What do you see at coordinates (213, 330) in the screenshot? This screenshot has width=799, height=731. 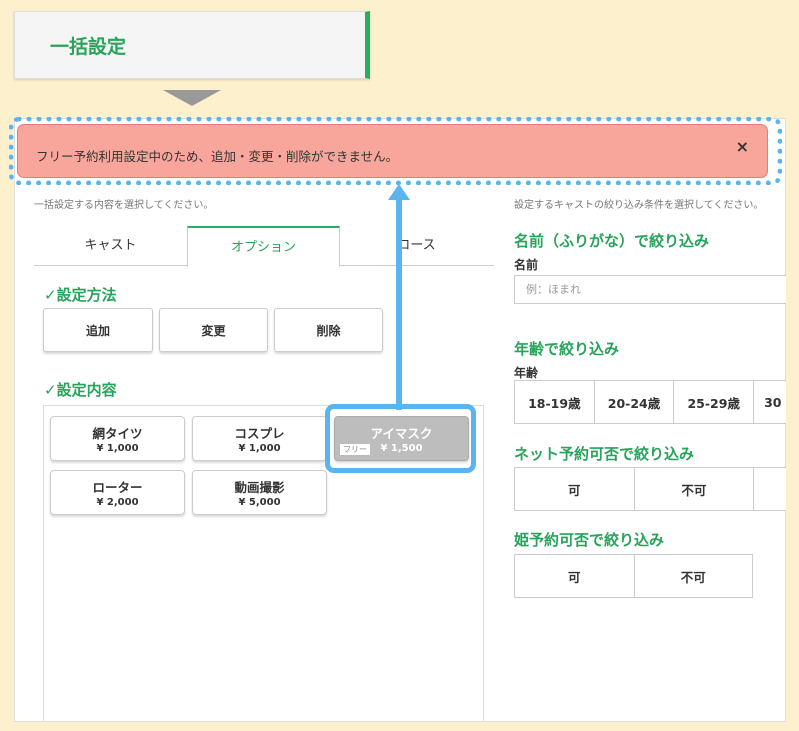 I see `edit-button: 変更` at bounding box center [213, 330].